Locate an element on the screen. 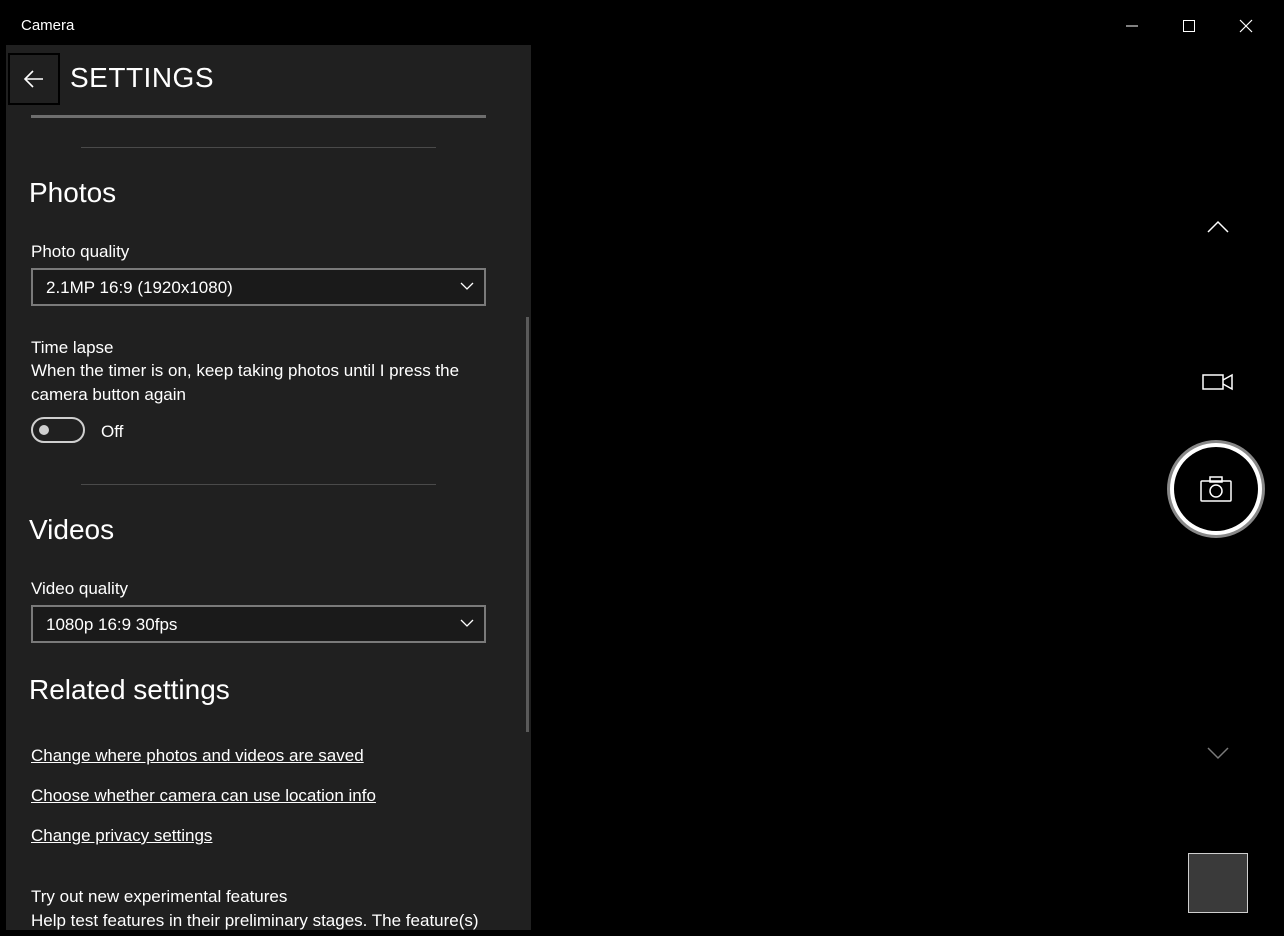  close-button is located at coordinates (1246, 26).